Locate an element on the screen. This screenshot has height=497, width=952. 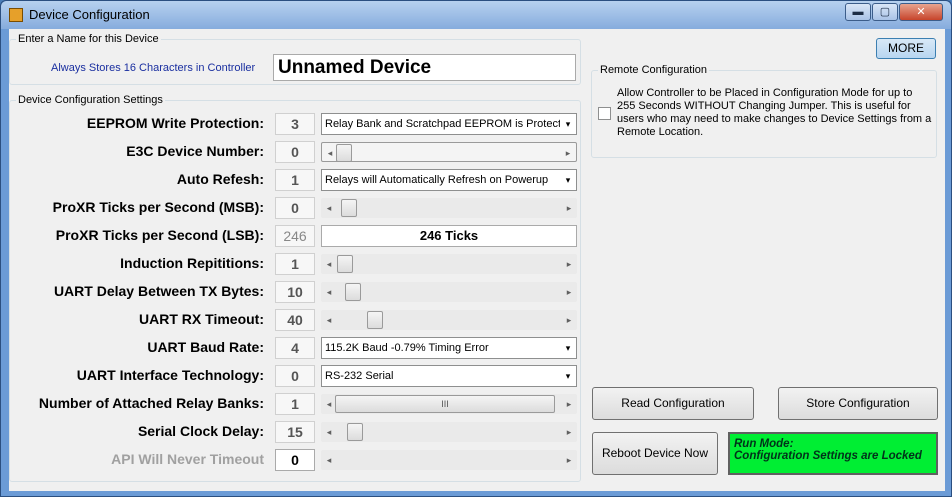
setting-label: API Will Never Timeout is located at coordinates (187, 459).